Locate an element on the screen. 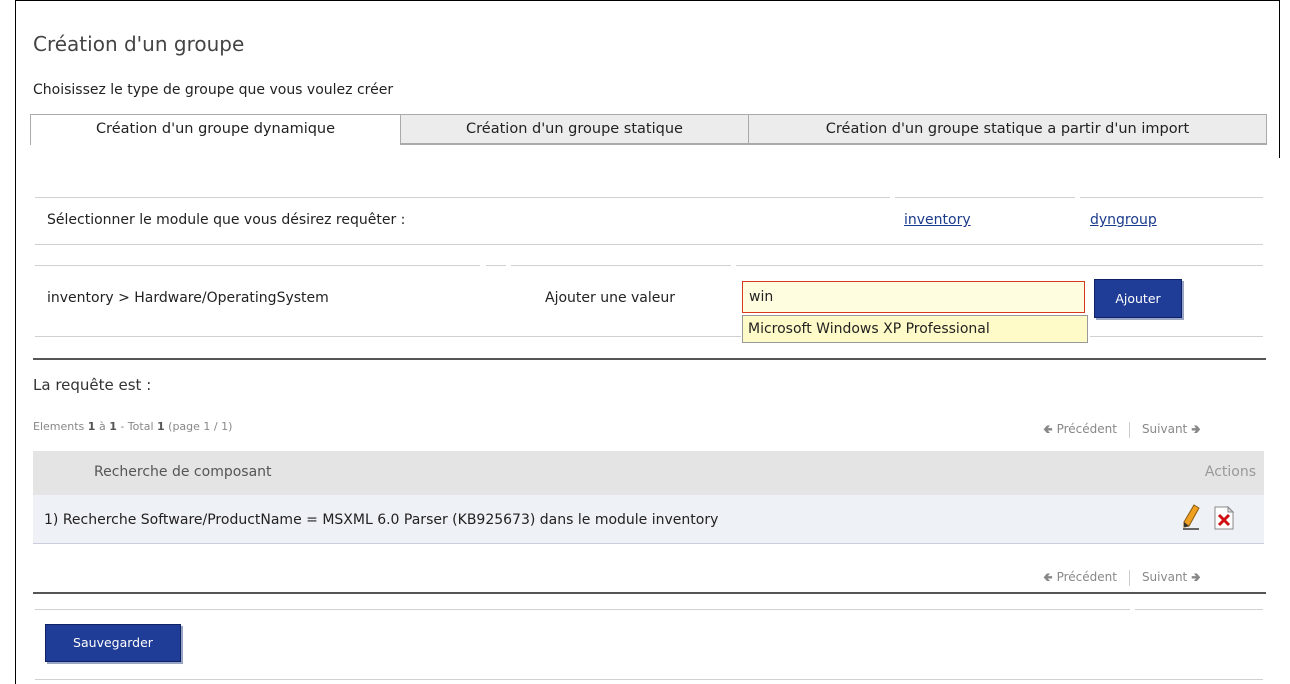 The image size is (1290, 684). tab-static-group: Création d'un groupe statique is located at coordinates (575, 129).